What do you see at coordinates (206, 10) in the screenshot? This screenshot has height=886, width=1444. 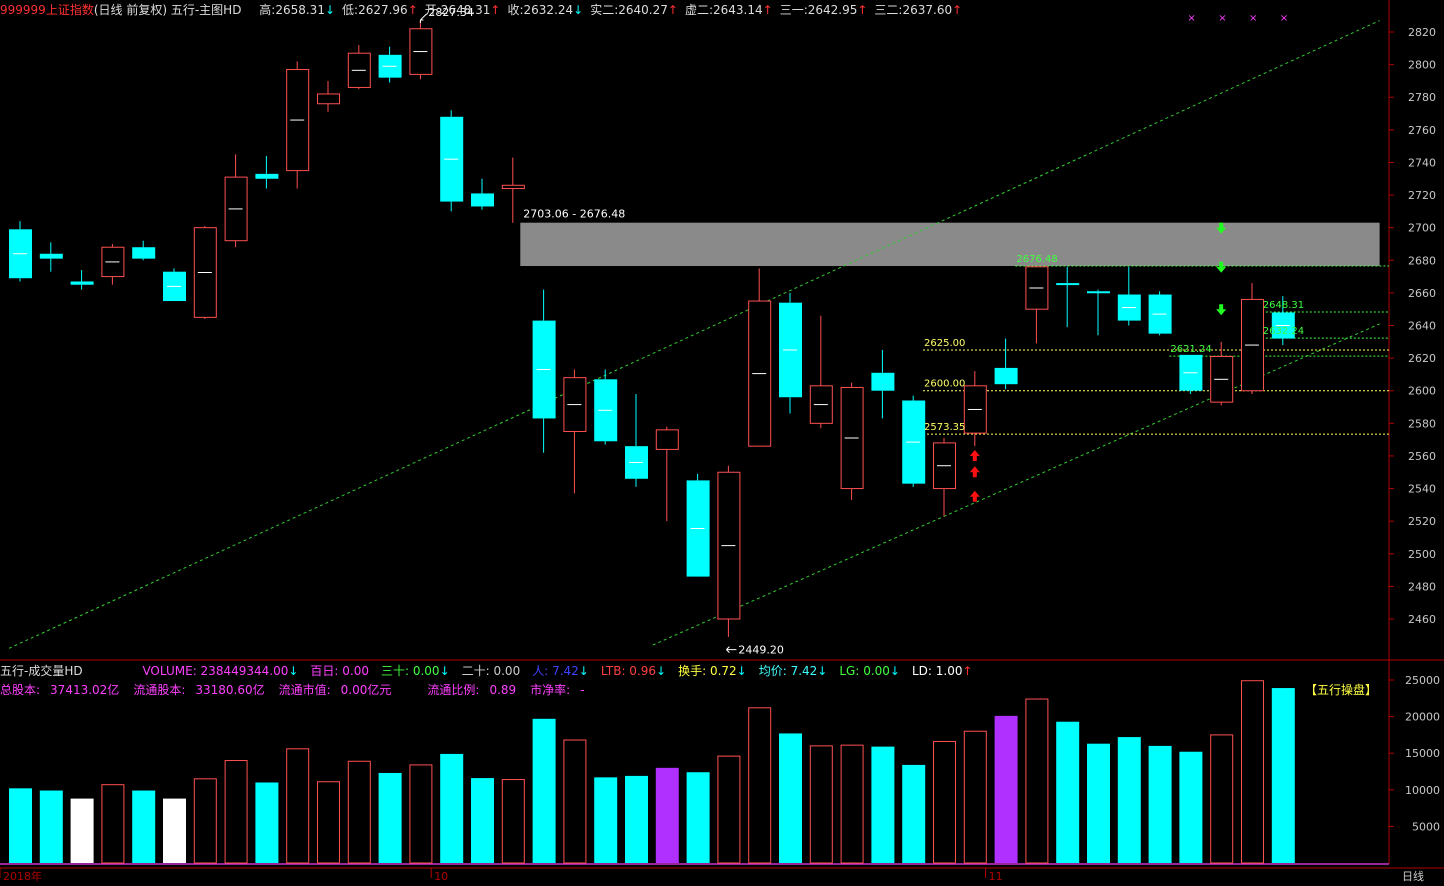 I see `indicator-name: 五行-主图HD` at bounding box center [206, 10].